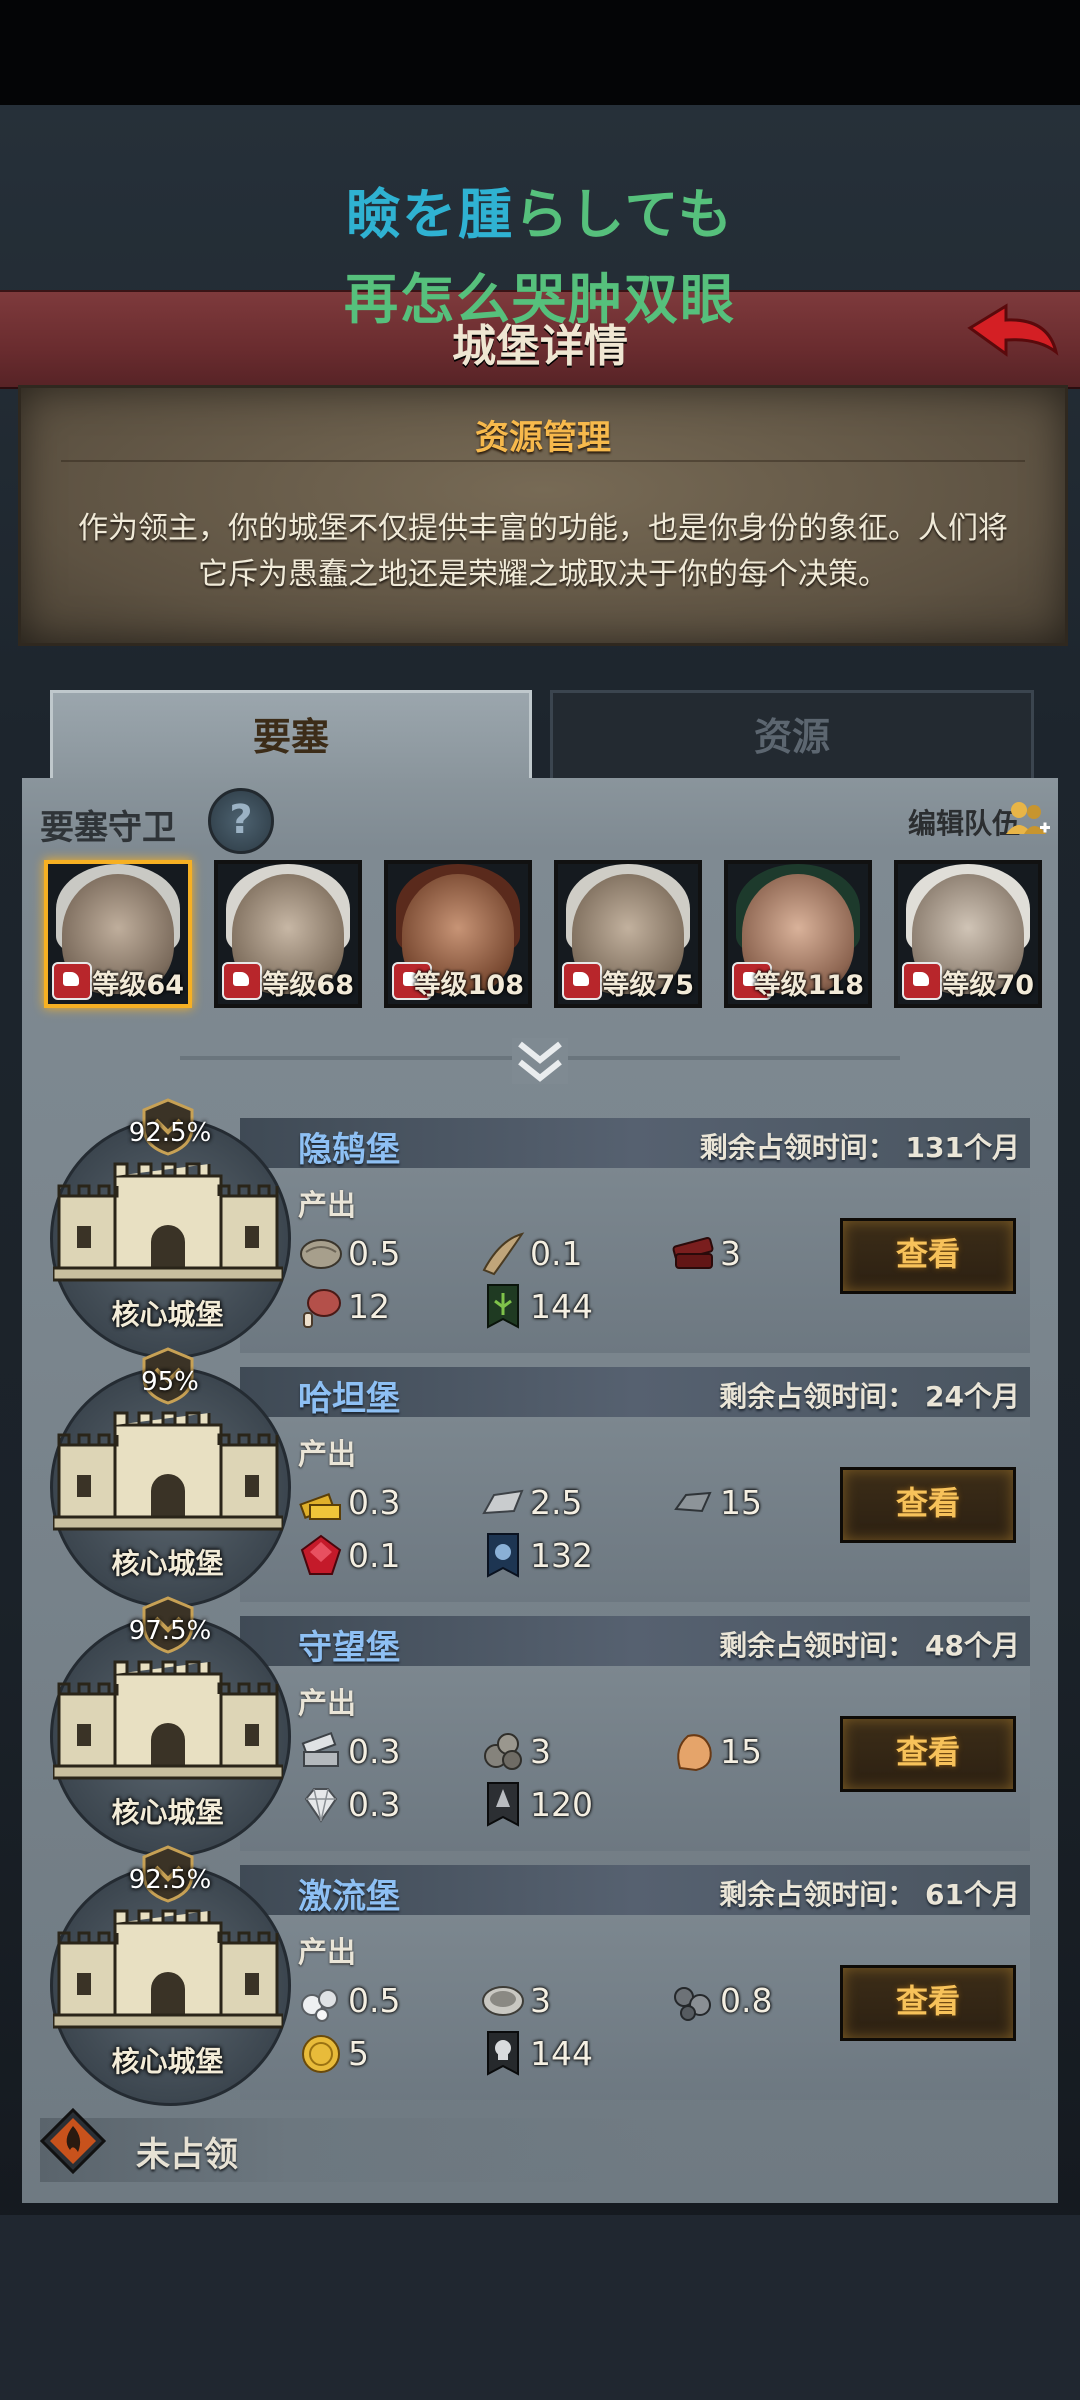 This screenshot has height=2400, width=1080. I want to click on diamond-icon, so click(321, 1805).